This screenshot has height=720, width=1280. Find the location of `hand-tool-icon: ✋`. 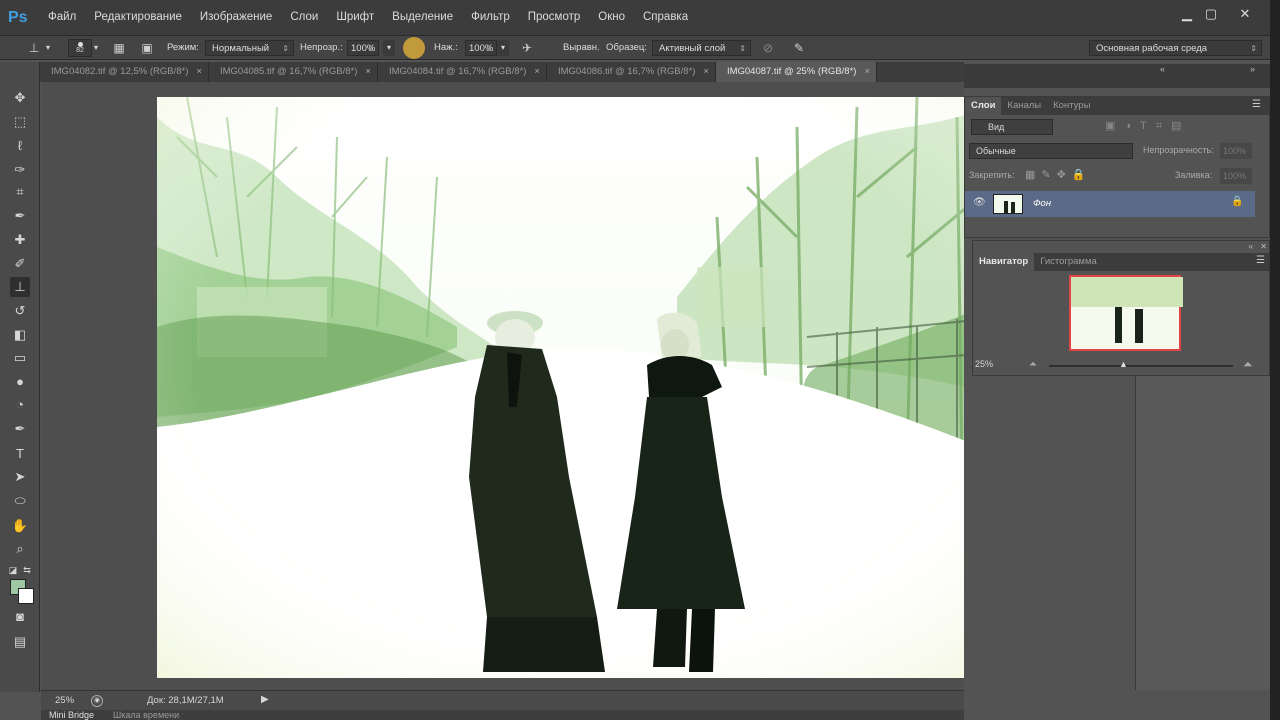

hand-tool-icon: ✋ is located at coordinates (20, 526).